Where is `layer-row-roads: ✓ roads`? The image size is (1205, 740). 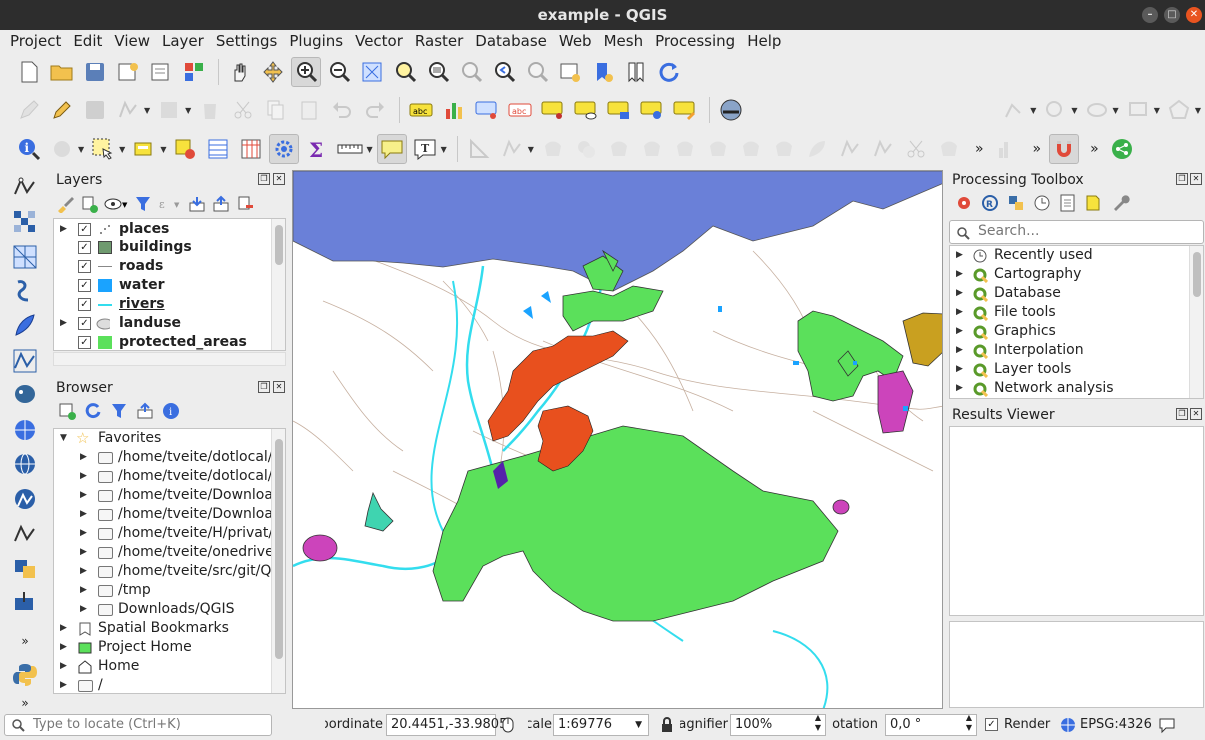
layer-row-roads: ✓ roads is located at coordinates (169, 266).